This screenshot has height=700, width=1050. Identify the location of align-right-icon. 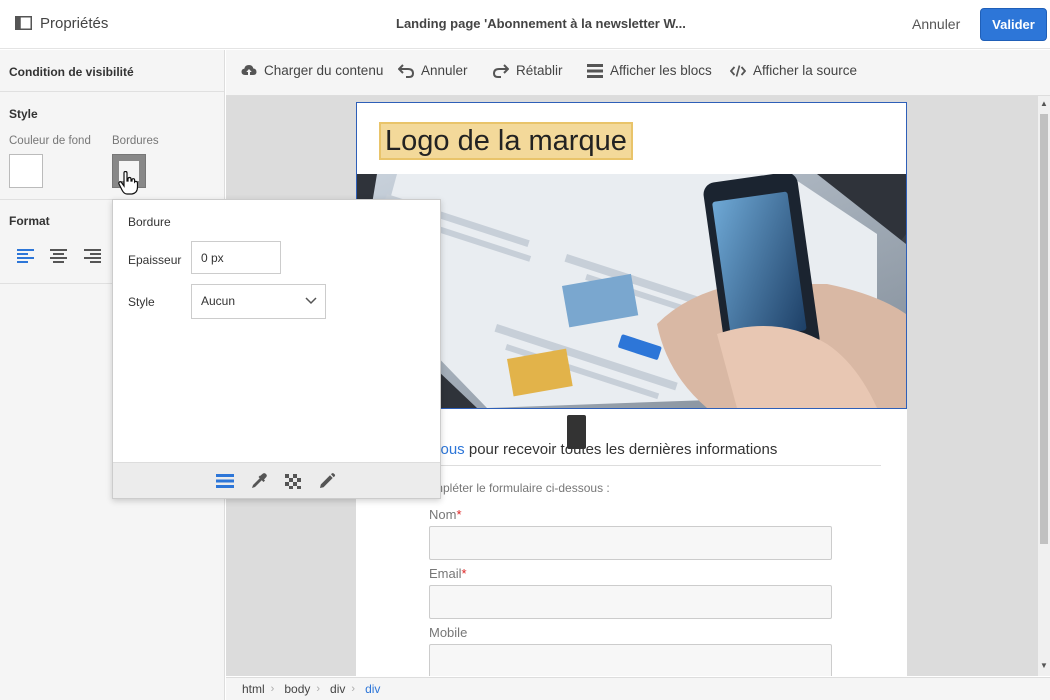
(93, 256).